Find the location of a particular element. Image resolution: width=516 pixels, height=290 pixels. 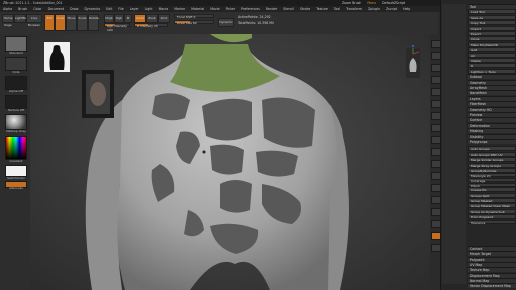

tool-item-r: R is located at coordinates (492, 66).